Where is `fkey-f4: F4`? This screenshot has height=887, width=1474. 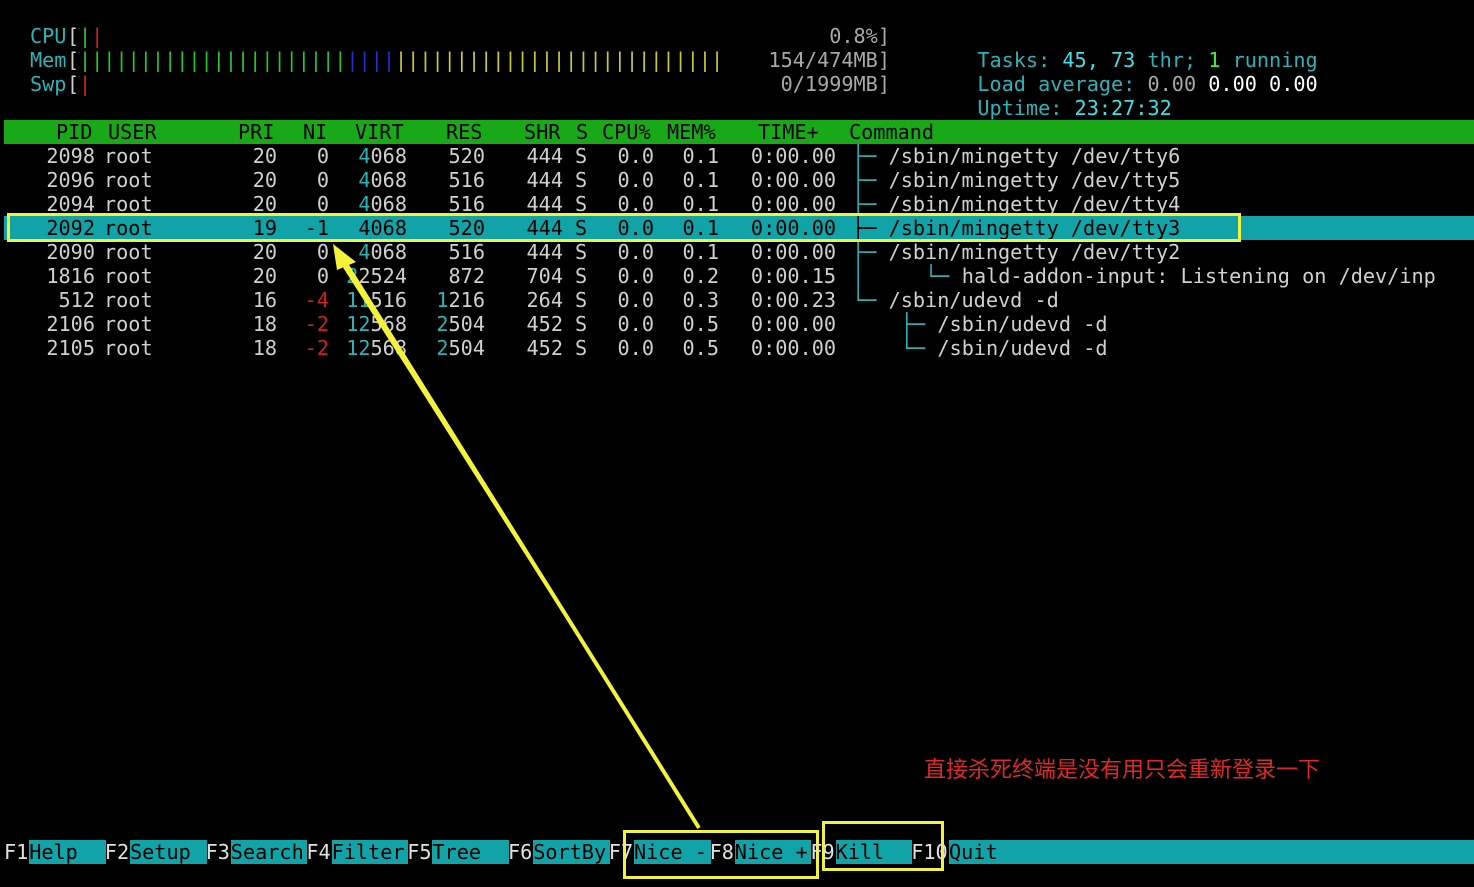
fkey-f4: F4 is located at coordinates (318, 852).